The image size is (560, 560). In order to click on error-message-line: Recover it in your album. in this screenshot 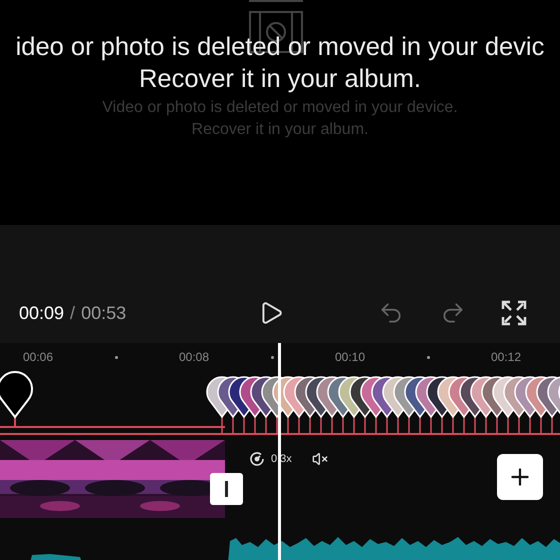, I will do `click(280, 79)`.